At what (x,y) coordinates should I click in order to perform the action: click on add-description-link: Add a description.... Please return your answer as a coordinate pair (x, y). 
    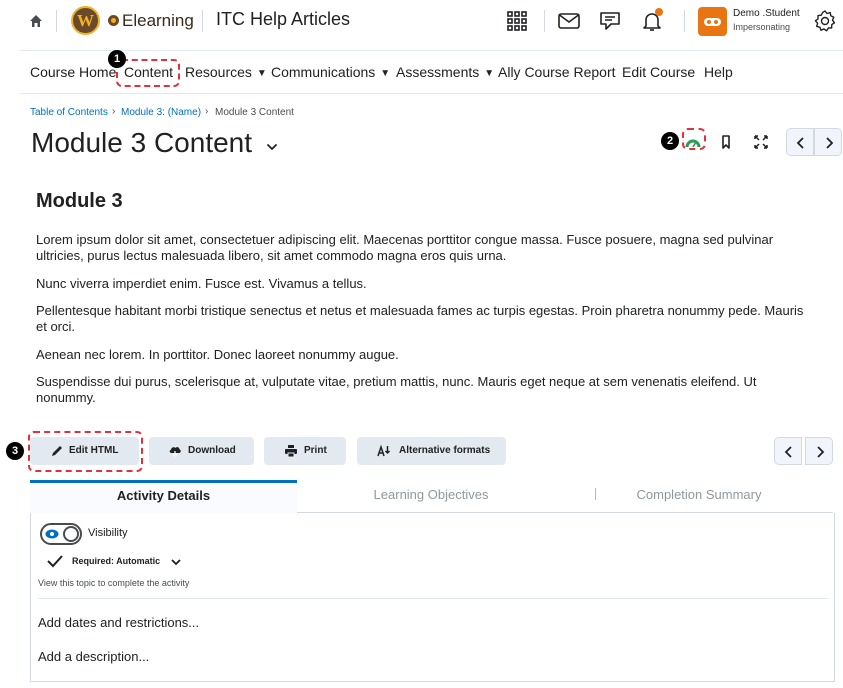
    Looking at the image, I should click on (93, 656).